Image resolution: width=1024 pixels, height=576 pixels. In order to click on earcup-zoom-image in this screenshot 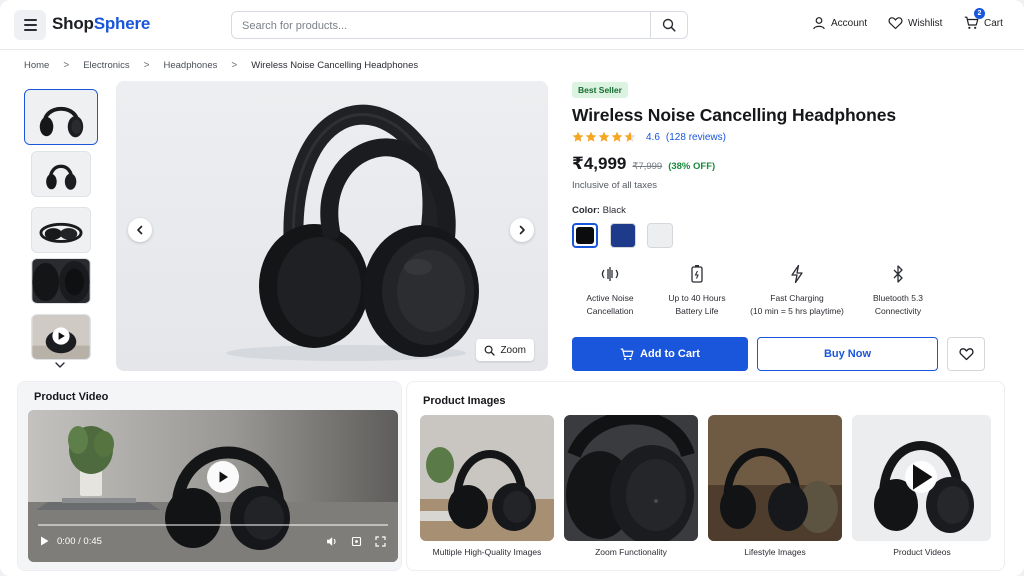, I will do `click(631, 478)`.